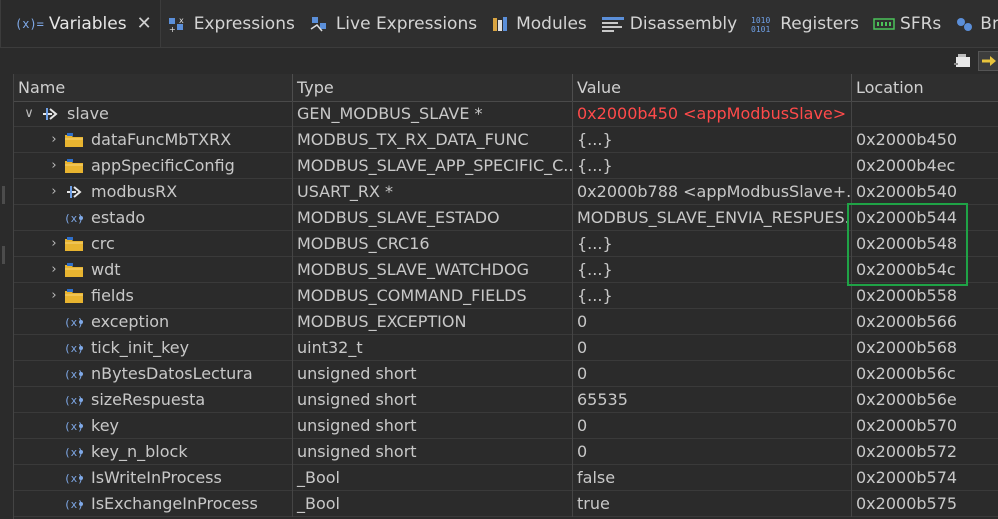 This screenshot has height=519, width=998. I want to click on name-cell: (x) estado, so click(153, 218).